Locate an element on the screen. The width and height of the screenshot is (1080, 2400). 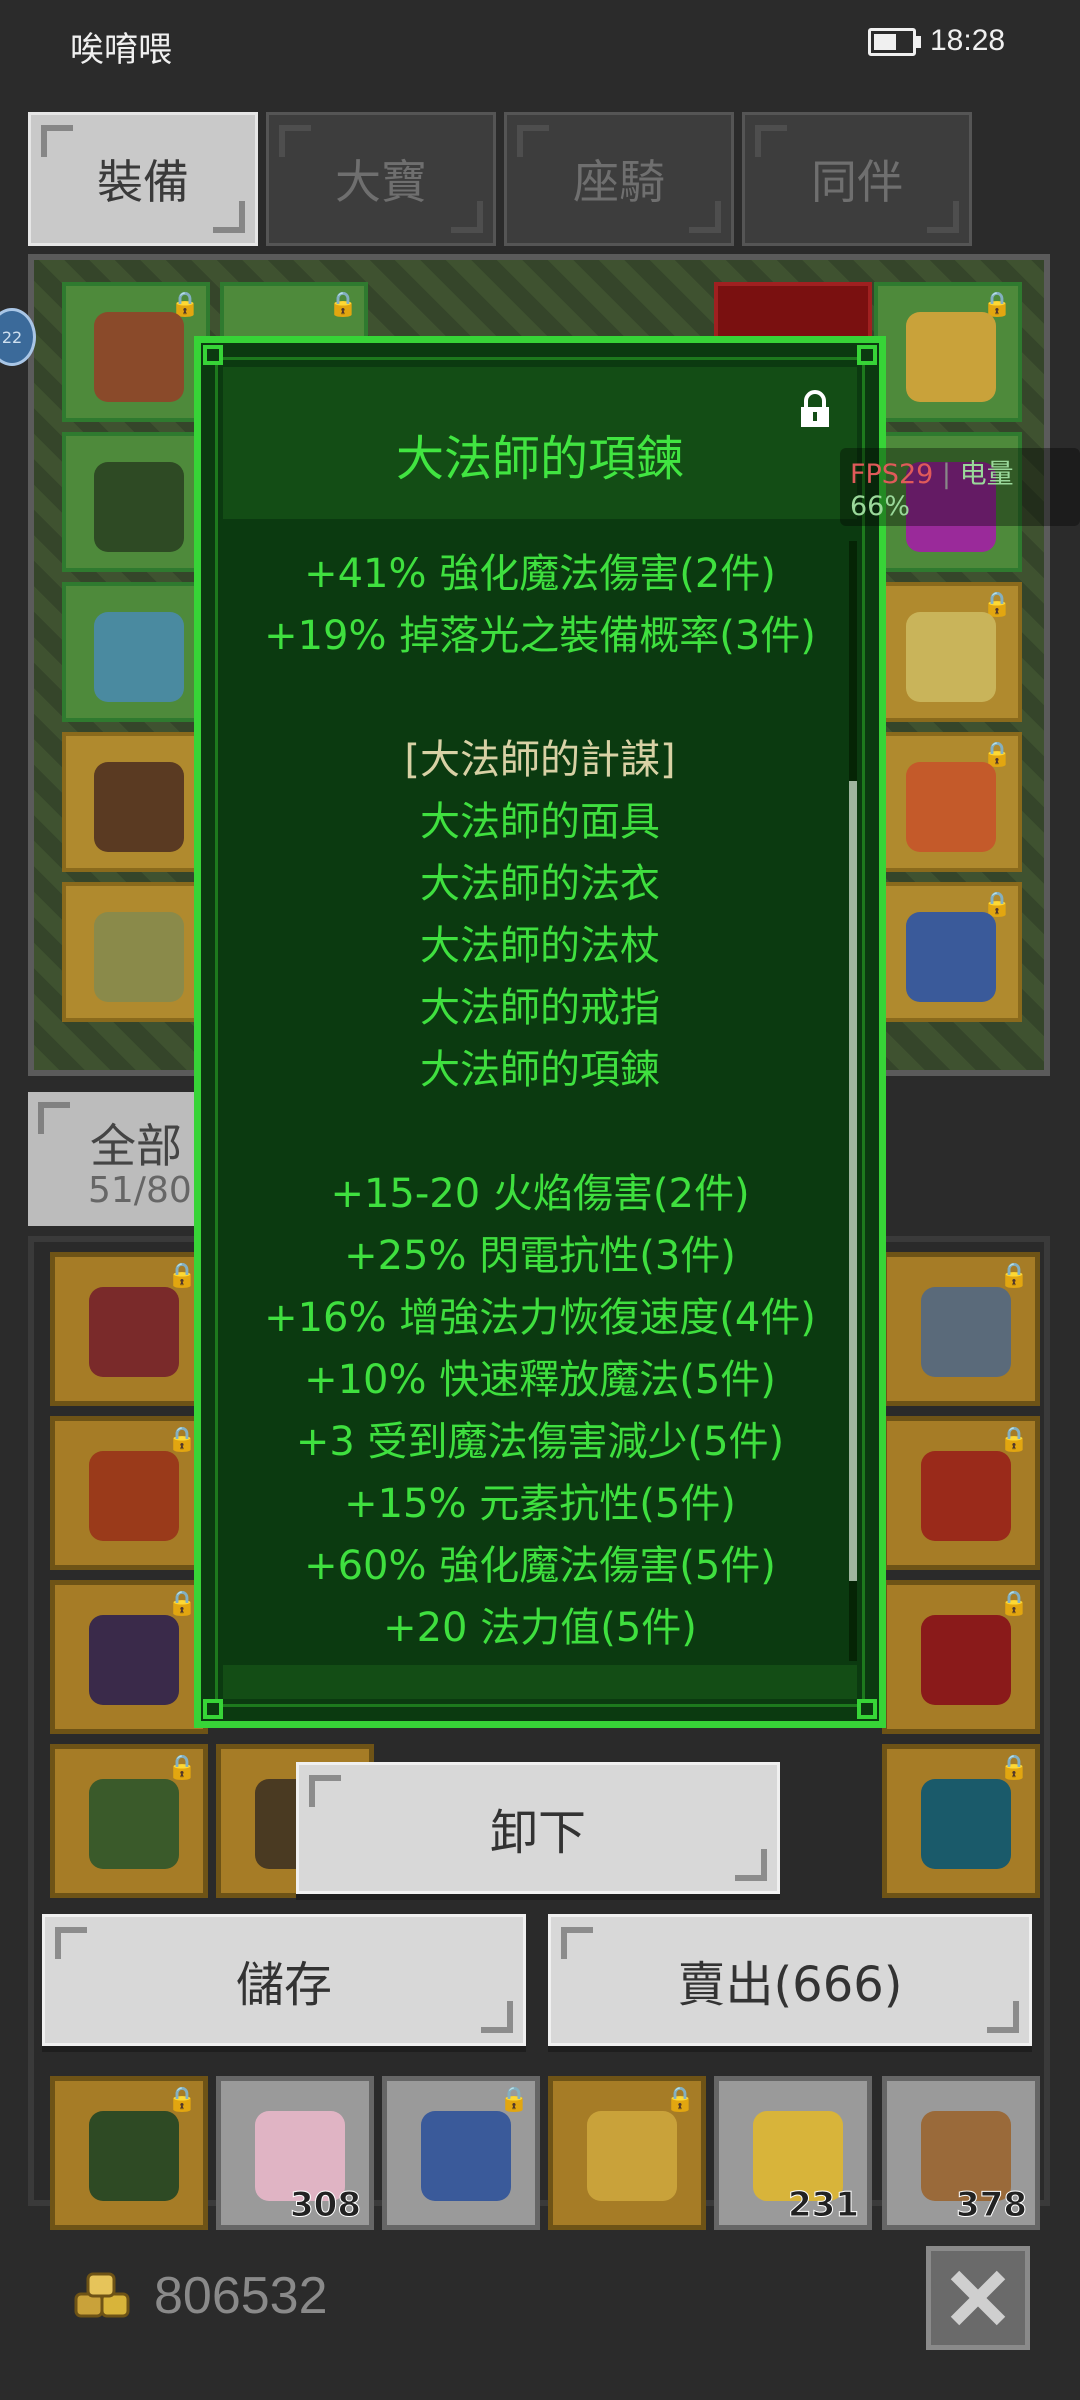
tab-mount: 座騎 is located at coordinates (619, 179).